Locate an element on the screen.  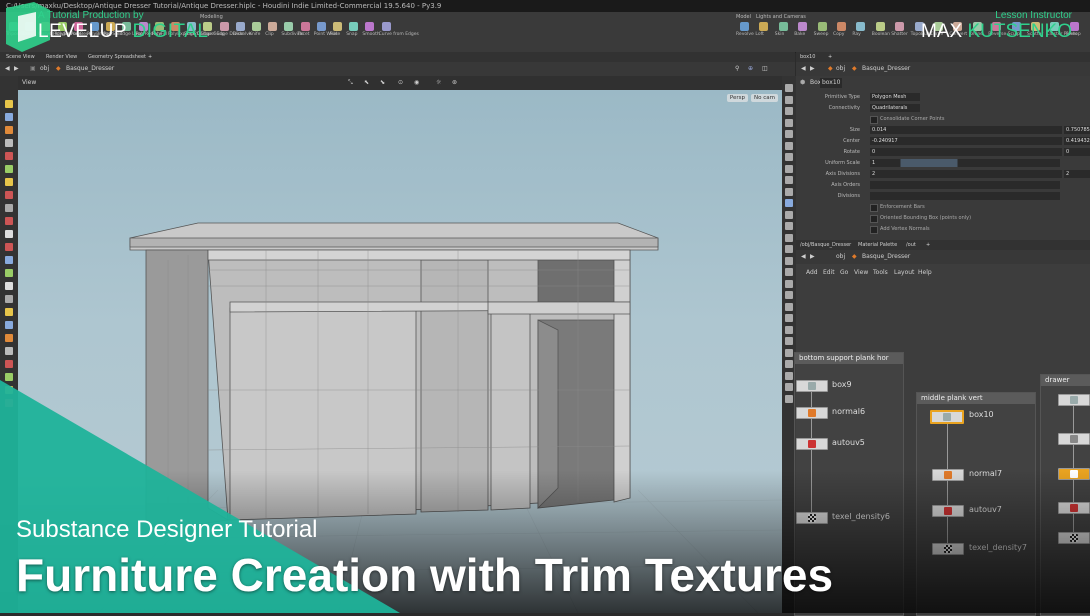
path-object: Basque_Dresser is located at coordinates (90, 69).